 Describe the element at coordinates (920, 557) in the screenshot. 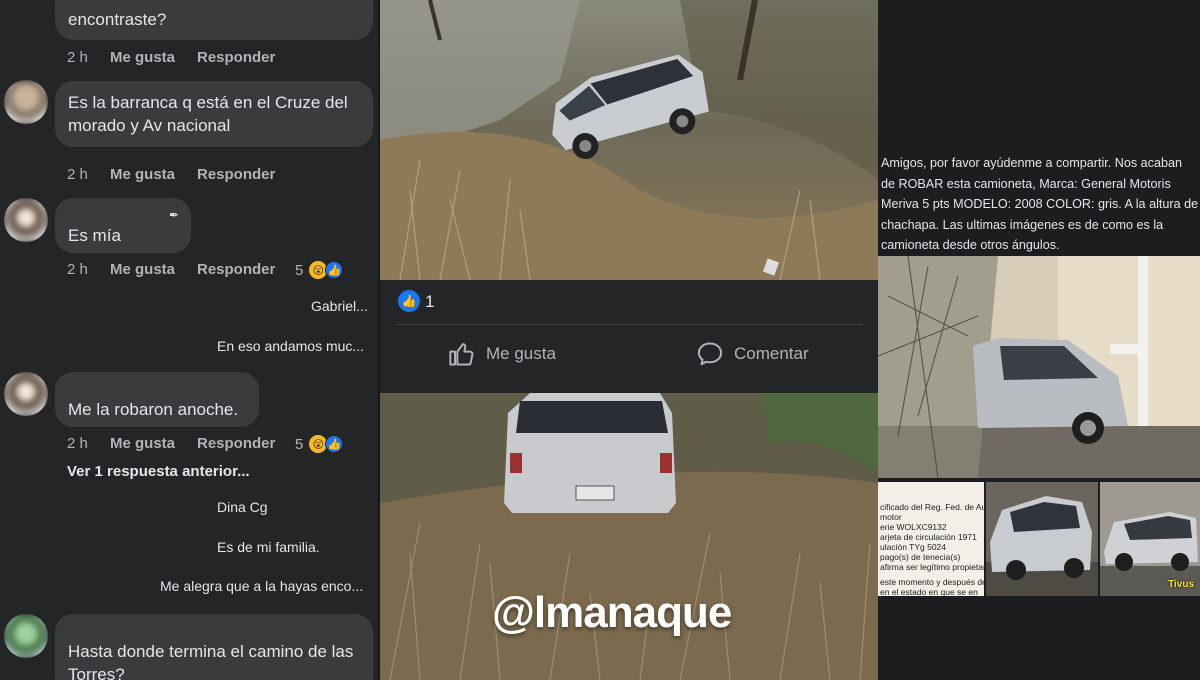

I see `document-line: pago(s) de tenecia(s)` at that location.